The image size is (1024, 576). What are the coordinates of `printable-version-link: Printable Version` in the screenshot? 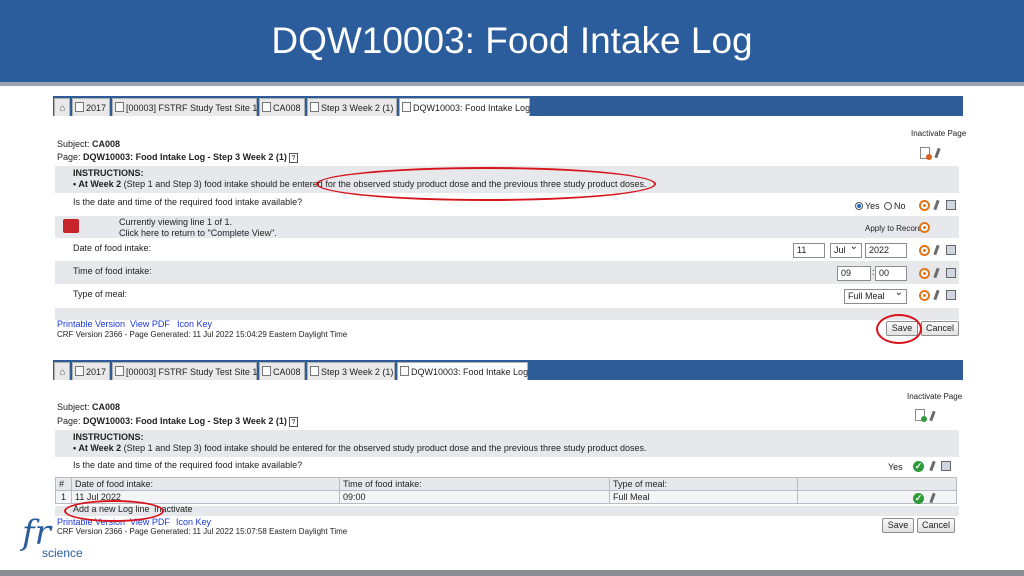 It's located at (91, 324).